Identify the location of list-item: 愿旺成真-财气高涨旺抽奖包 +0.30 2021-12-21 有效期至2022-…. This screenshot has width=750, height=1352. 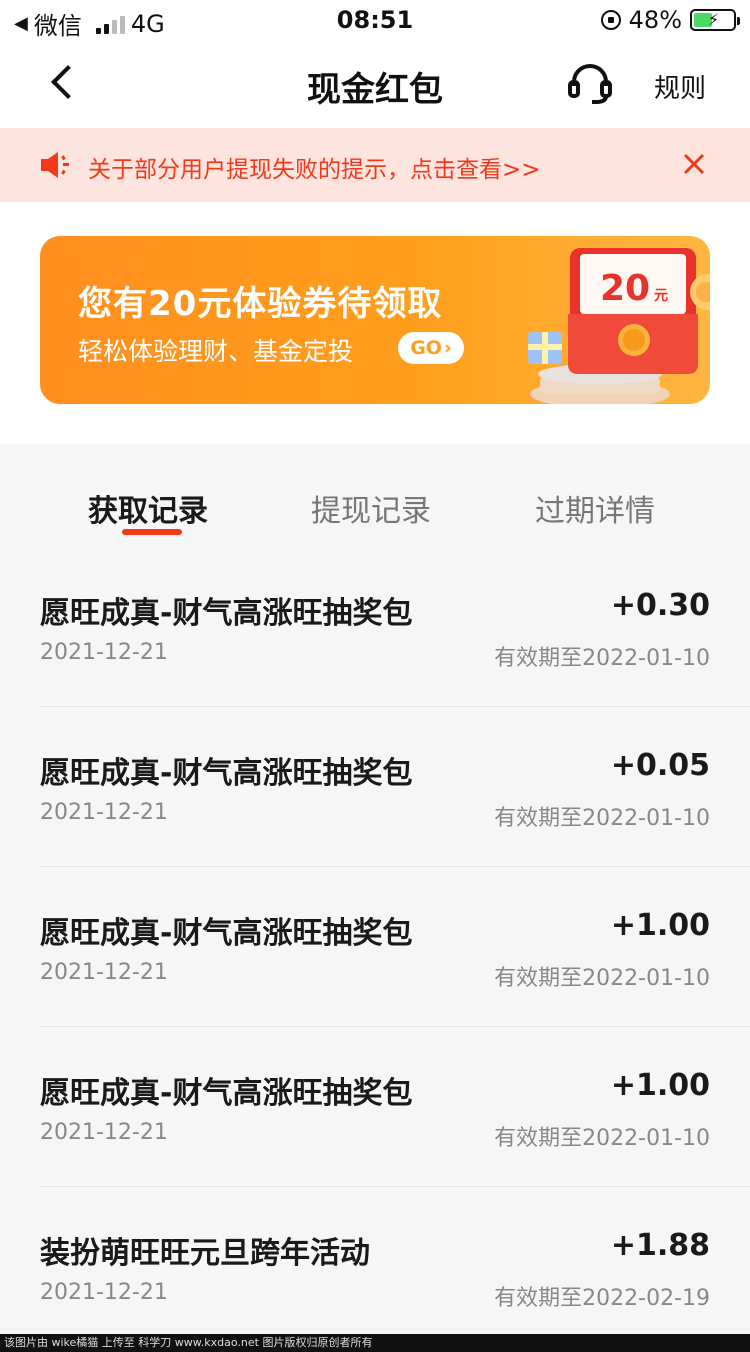
(395, 650).